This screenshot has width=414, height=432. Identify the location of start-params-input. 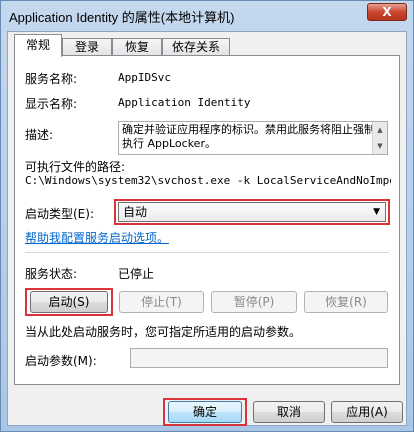
(259, 358).